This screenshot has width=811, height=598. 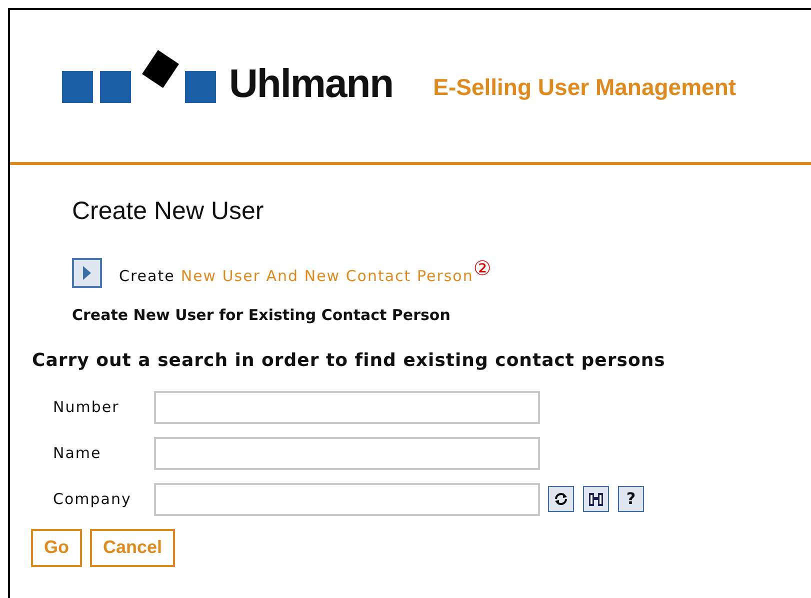 What do you see at coordinates (133, 547) in the screenshot?
I see `cancel-button: Cancel` at bounding box center [133, 547].